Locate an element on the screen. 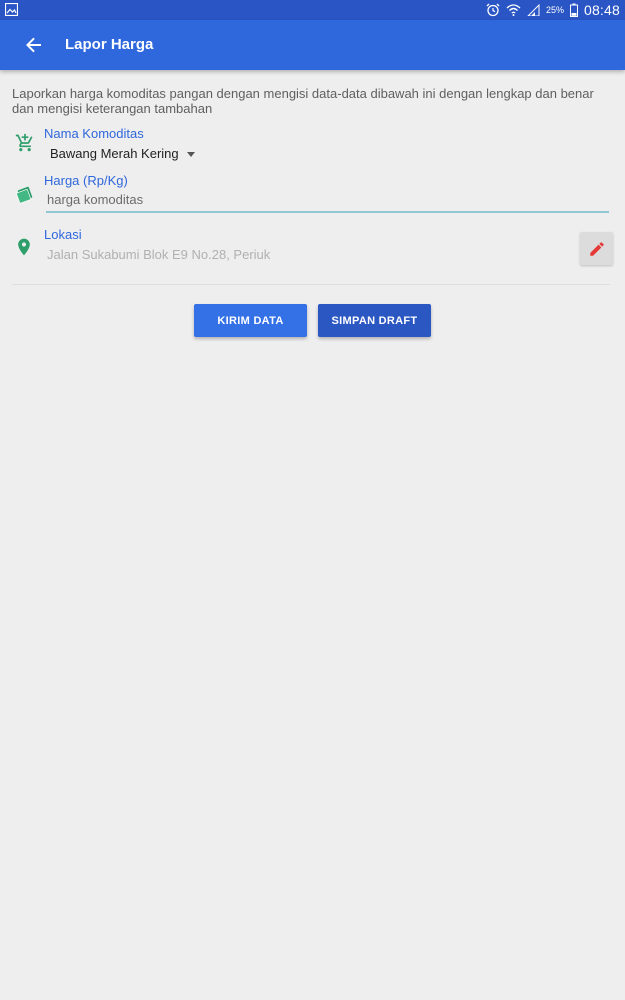  price-input is located at coordinates (327, 200).